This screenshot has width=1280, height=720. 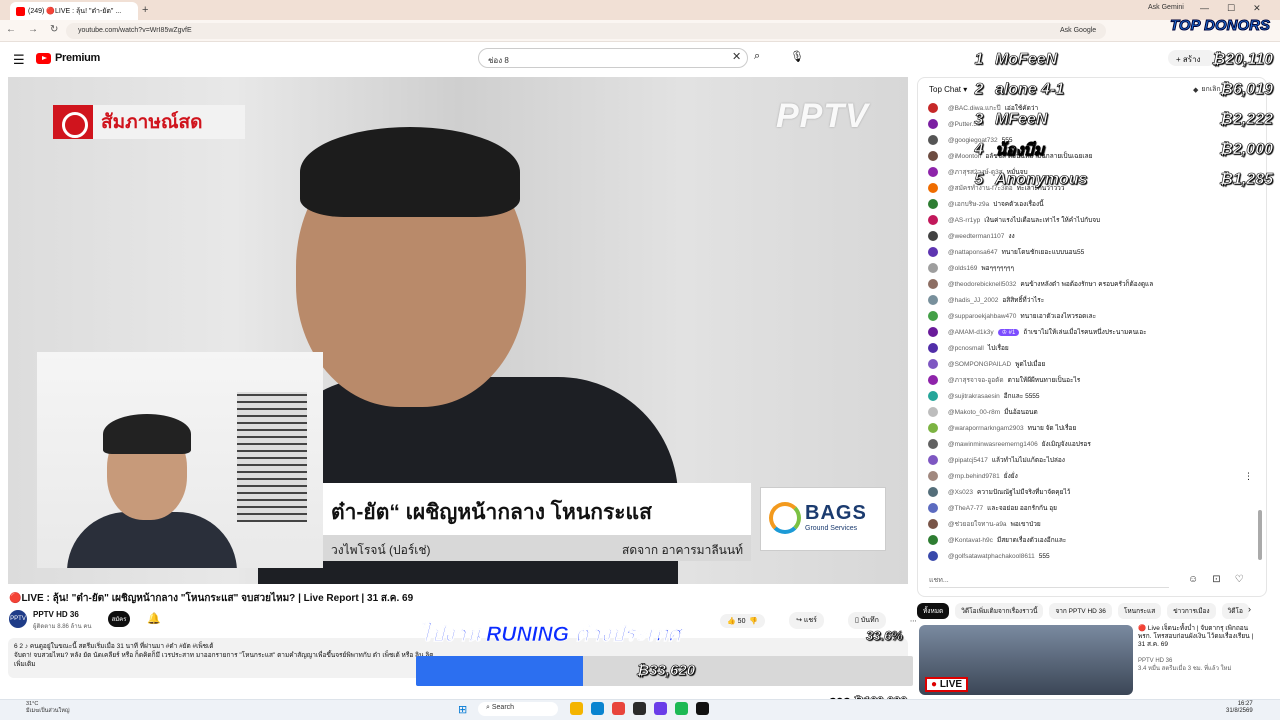 What do you see at coordinates (68, 58) in the screenshot?
I see `youtube-premium-logo: Premium` at bounding box center [68, 58].